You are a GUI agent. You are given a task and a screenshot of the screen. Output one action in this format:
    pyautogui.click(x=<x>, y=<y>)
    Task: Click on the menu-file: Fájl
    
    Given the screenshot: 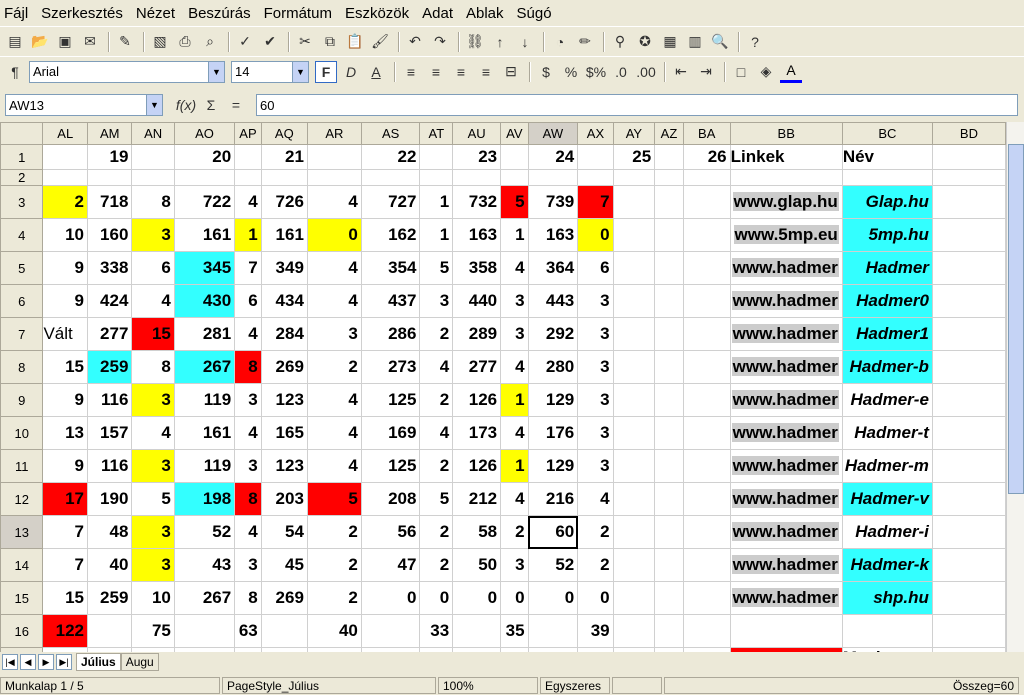 What is the action you would take?
    pyautogui.click(x=16, y=13)
    